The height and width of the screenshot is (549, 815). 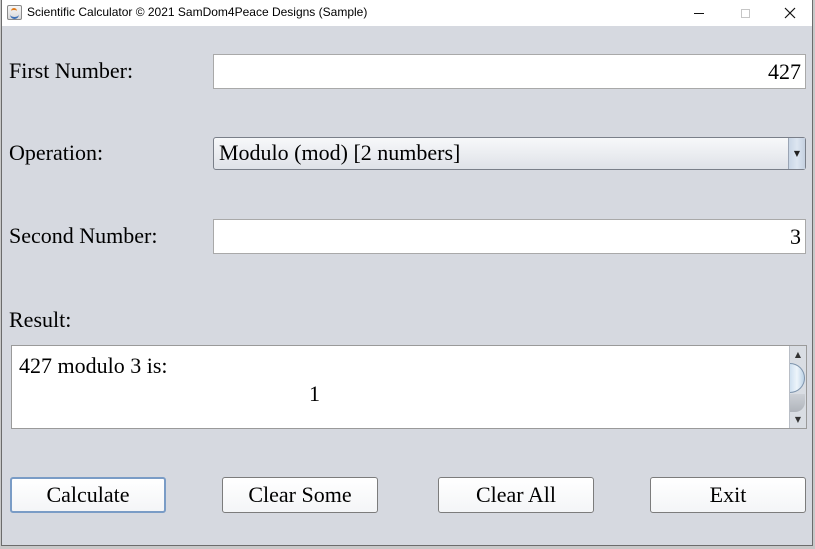 I want to click on scroll-down-icon: ▼, so click(x=798, y=419).